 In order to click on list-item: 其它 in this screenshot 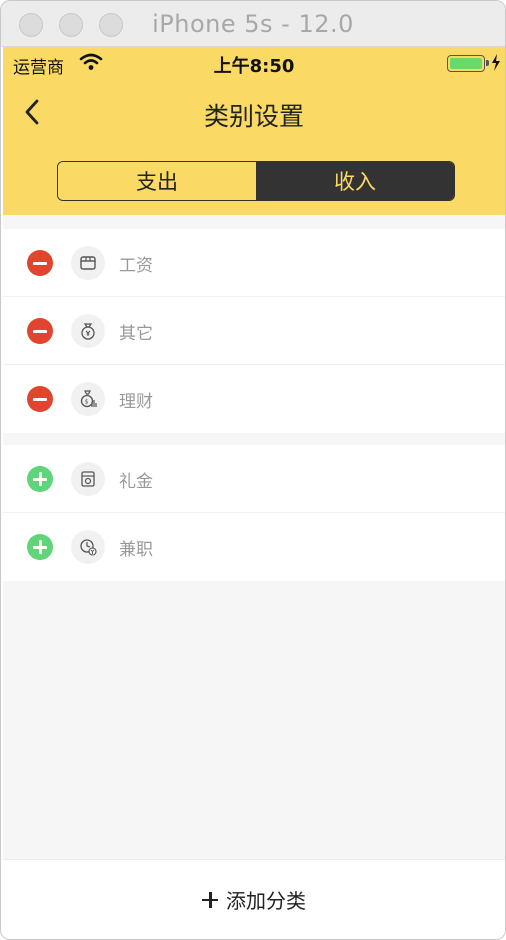, I will do `click(254, 331)`.